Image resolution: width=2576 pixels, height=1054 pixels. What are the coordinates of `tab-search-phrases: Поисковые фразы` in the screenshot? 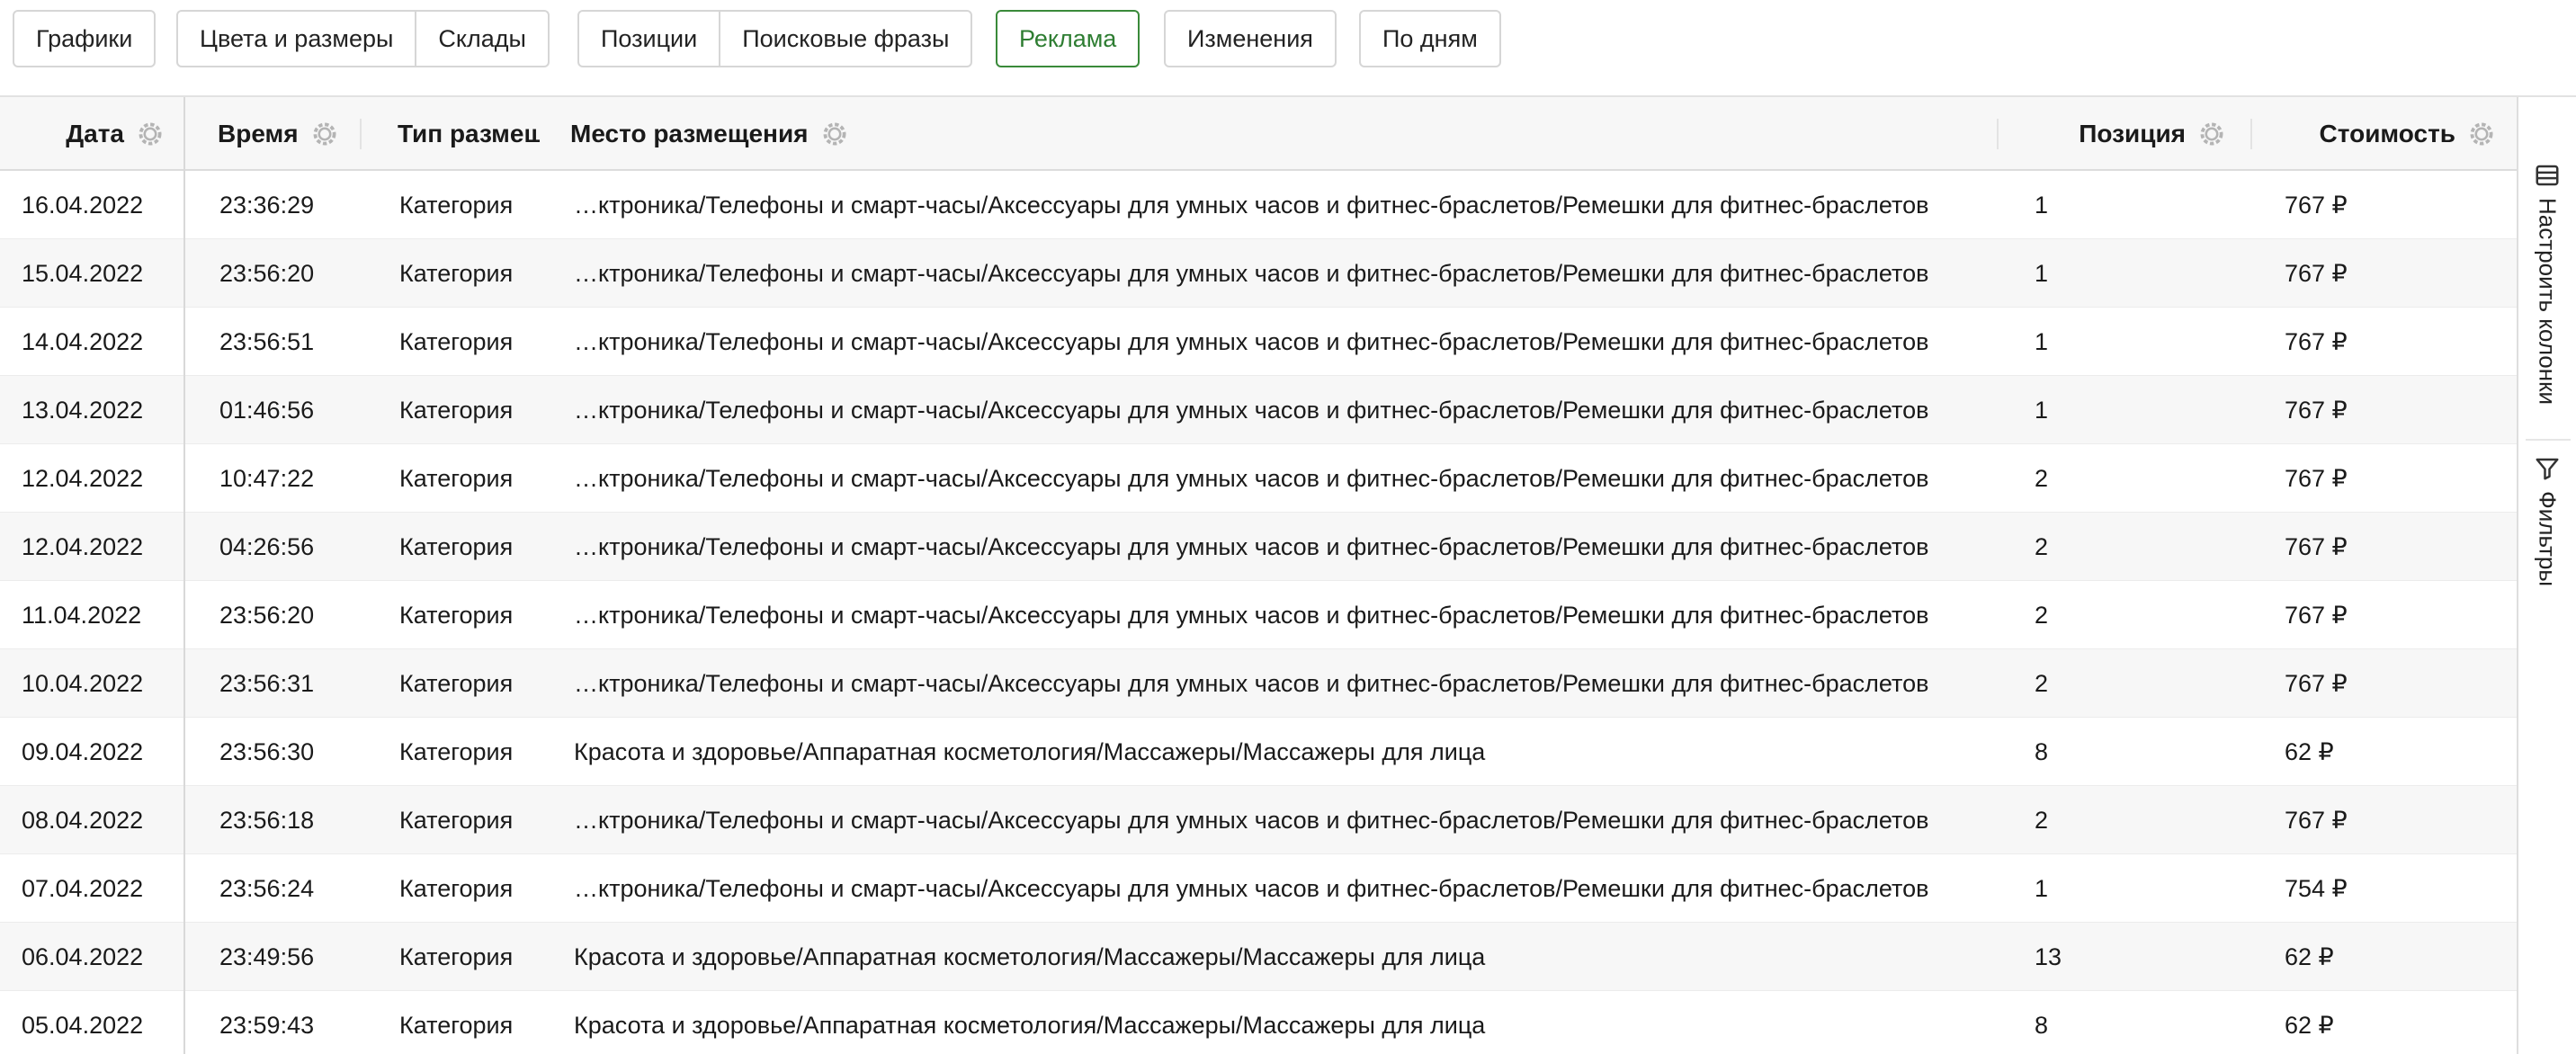 It's located at (844, 39).